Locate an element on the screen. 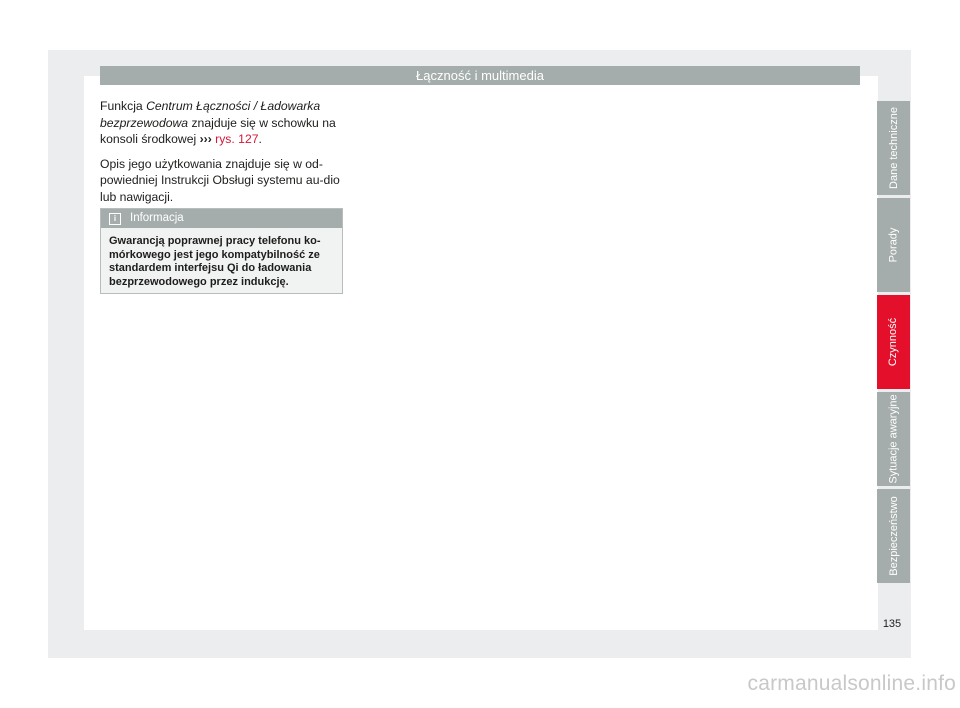  tab-label: Dane techniczne is located at coordinates (893, 148).